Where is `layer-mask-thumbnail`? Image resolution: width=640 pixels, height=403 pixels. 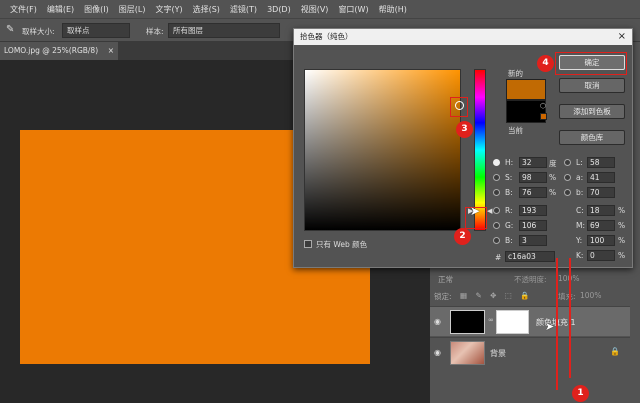 layer-mask-thumbnail is located at coordinates (512, 322).